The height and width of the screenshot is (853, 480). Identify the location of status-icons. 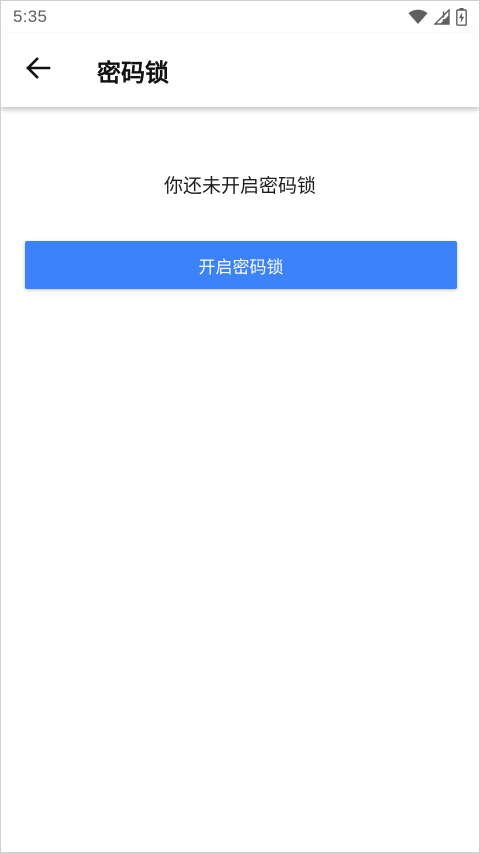
(437, 17).